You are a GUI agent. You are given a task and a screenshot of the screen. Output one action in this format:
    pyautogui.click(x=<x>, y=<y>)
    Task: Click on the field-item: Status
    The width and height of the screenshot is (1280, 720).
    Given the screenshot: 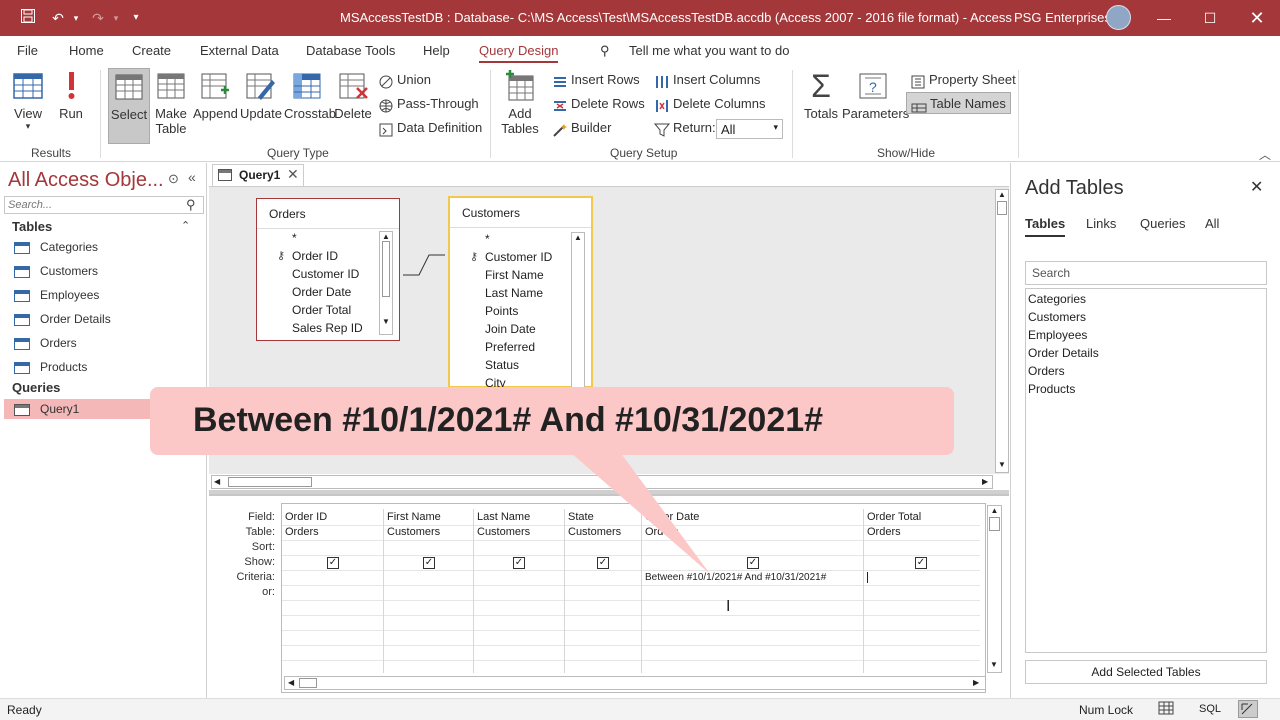 What is the action you would take?
    pyautogui.click(x=502, y=365)
    